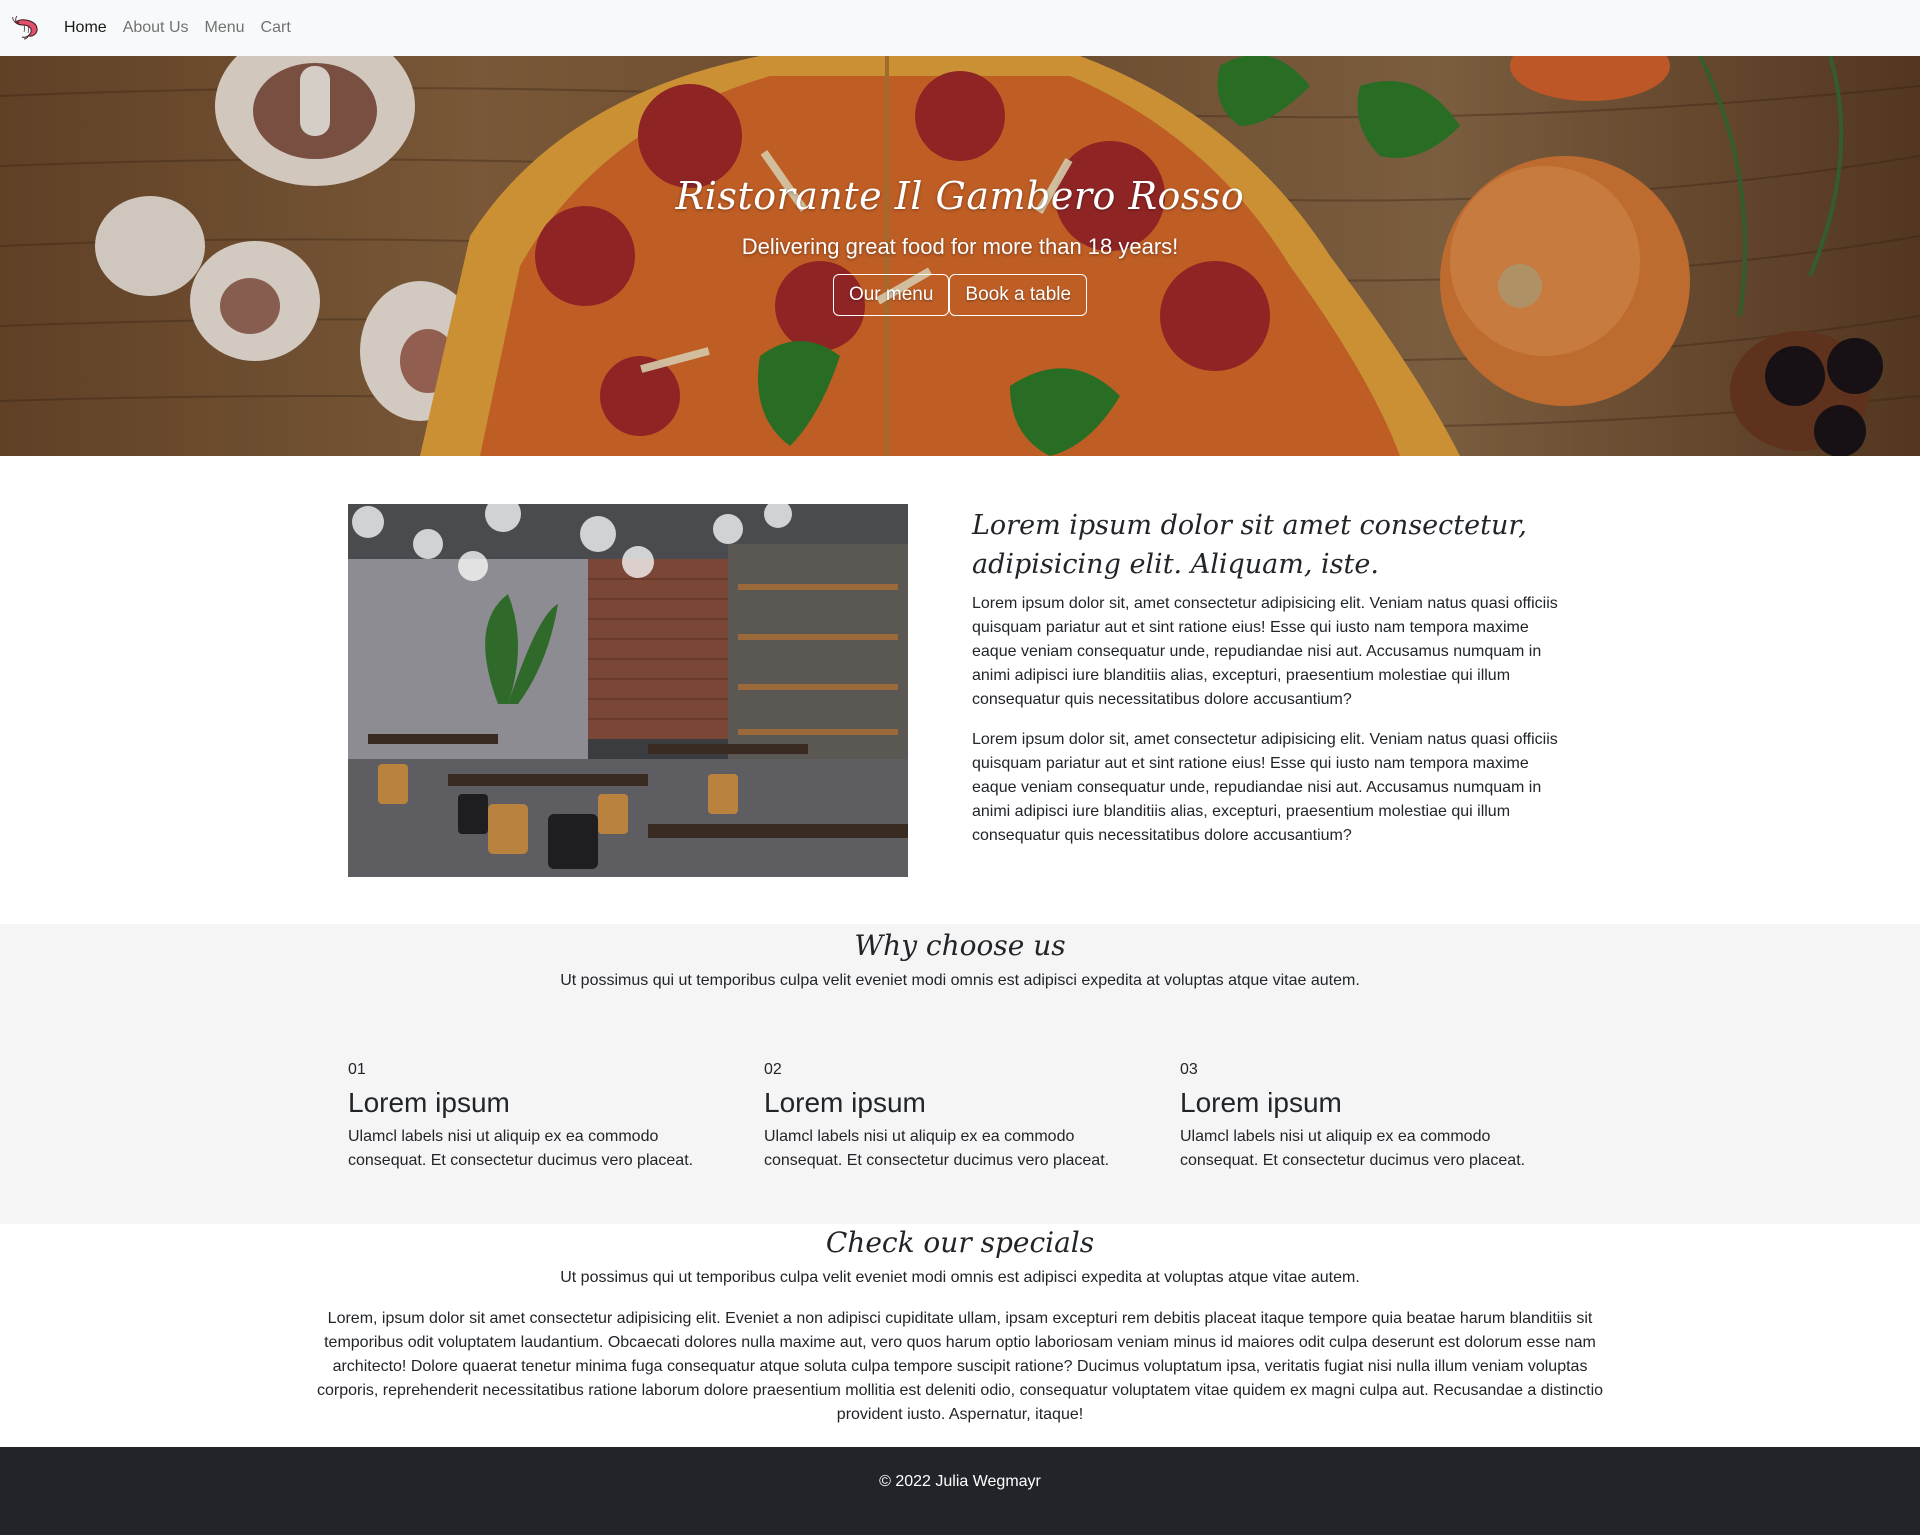 The image size is (1920, 1535). What do you see at coordinates (225, 28) in the screenshot?
I see `nav-link-menu: Menu` at bounding box center [225, 28].